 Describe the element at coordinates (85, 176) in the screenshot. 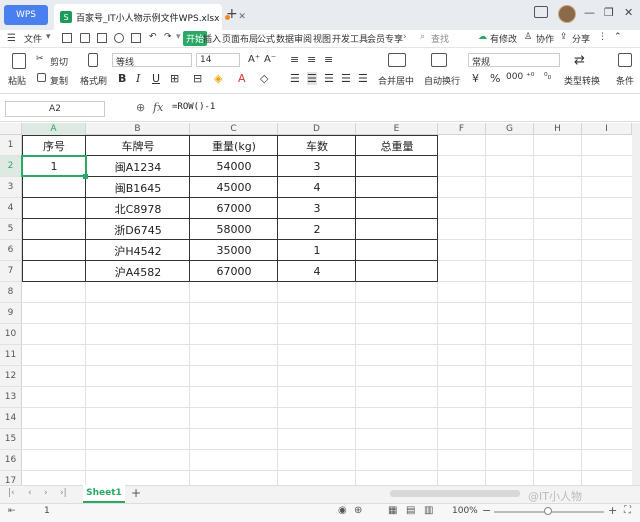

I see `fill-handle` at that location.